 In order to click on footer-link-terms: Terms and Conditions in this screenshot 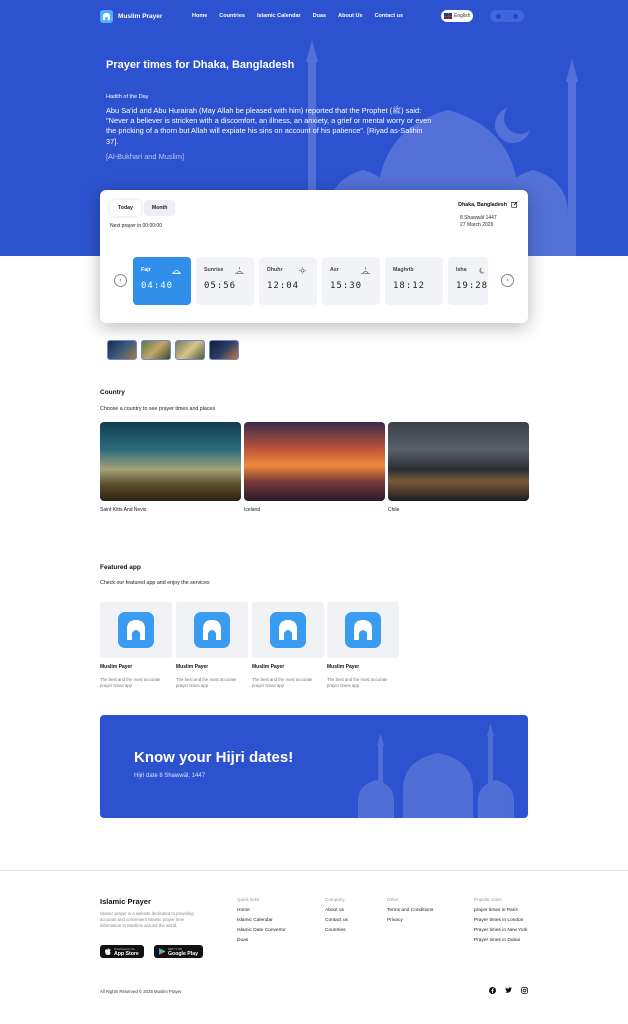, I will do `click(410, 910)`.